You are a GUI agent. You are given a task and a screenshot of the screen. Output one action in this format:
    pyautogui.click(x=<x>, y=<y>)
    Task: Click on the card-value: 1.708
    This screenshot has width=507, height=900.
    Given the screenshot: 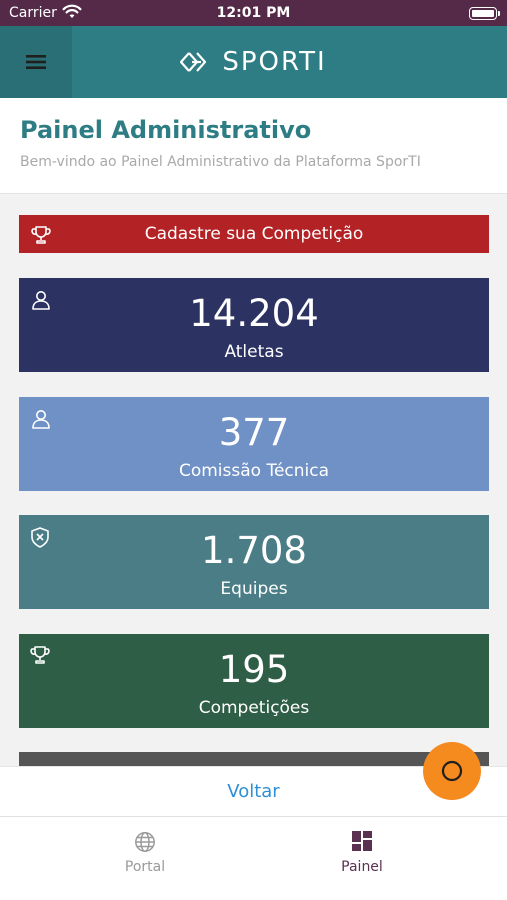 What is the action you would take?
    pyautogui.click(x=254, y=550)
    